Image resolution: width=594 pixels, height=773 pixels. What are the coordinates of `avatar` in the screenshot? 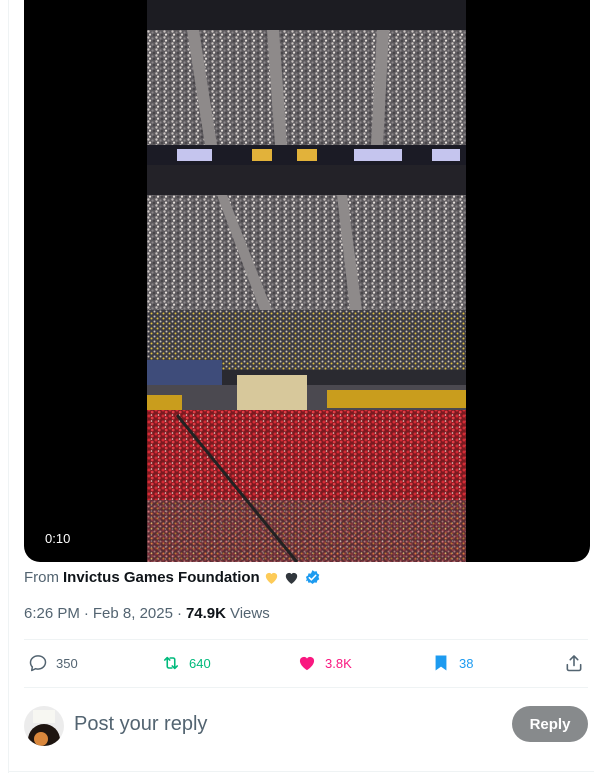 It's located at (44, 726).